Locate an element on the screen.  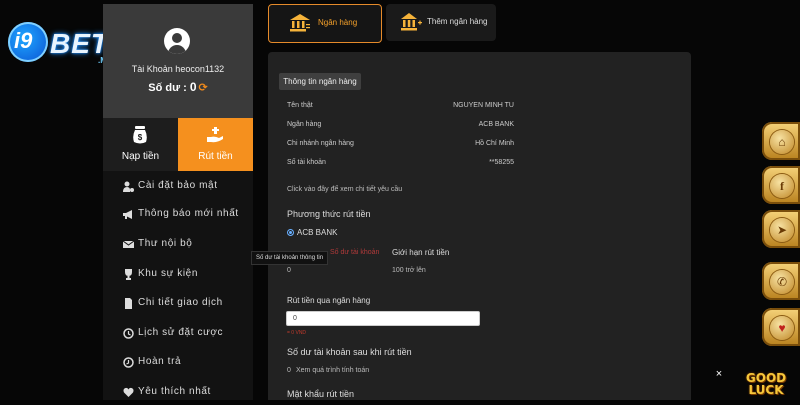
telegram-icon: ➤ is located at coordinates (782, 230).